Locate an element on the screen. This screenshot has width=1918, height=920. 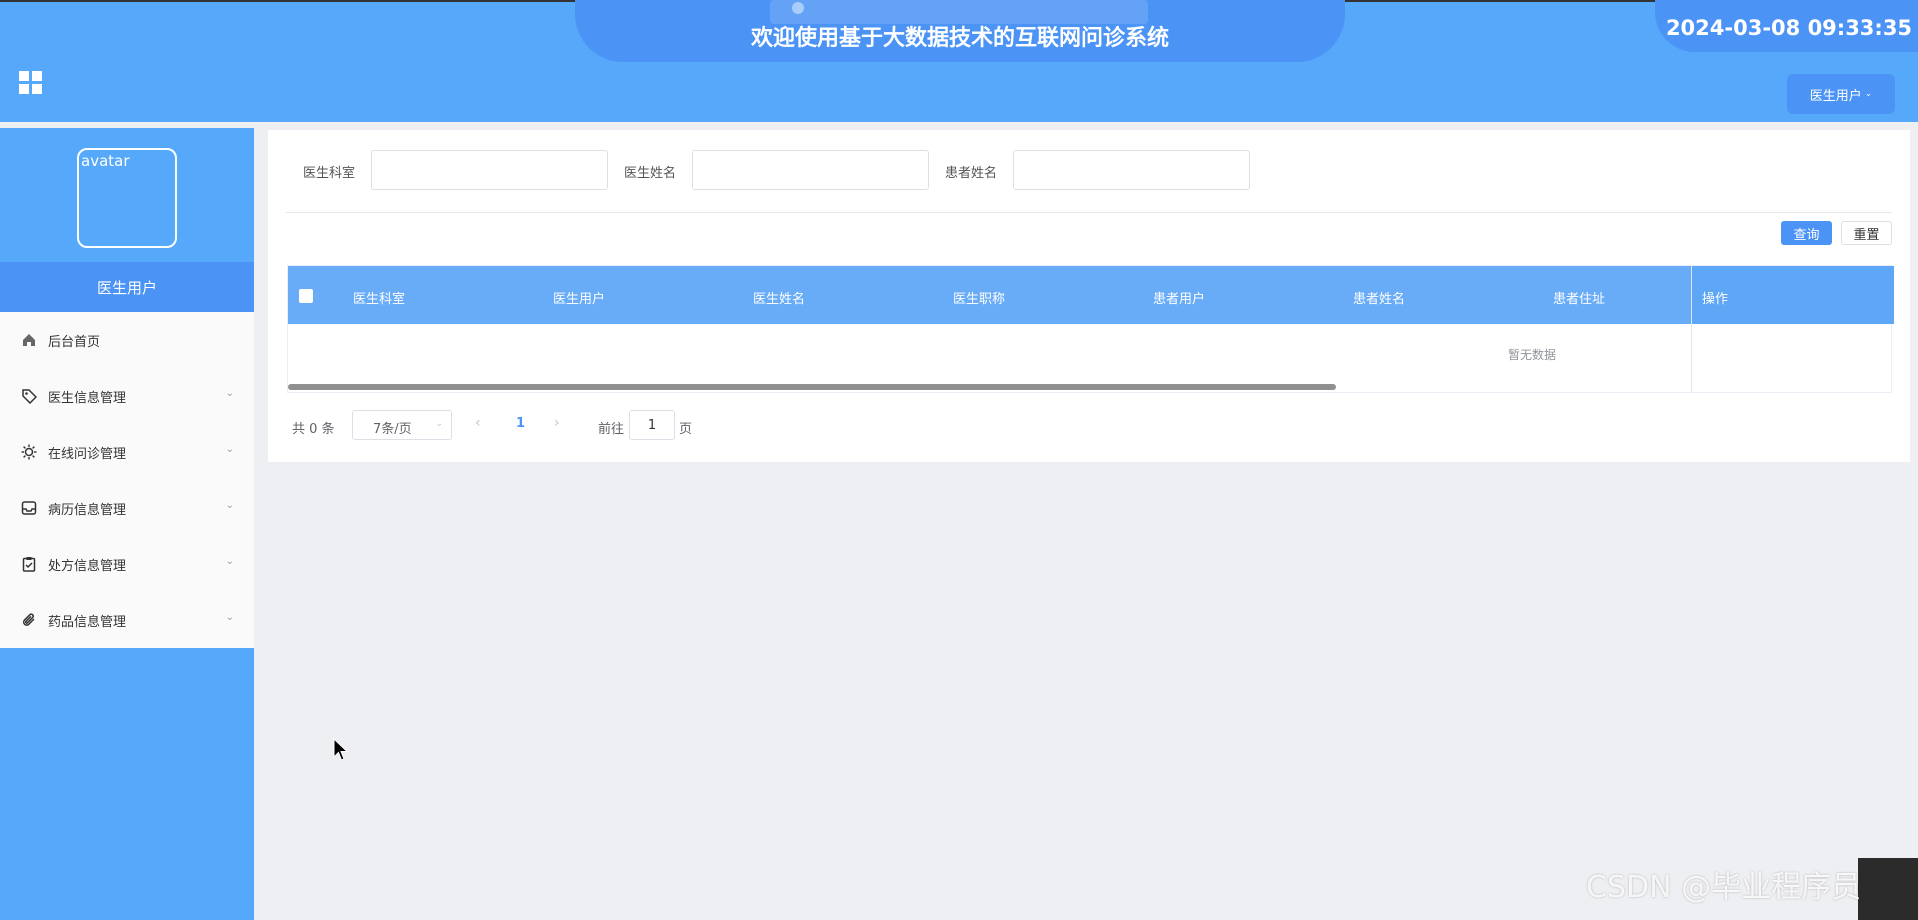
sidebar-item-doctor-info: 医生信息管理 ⌄ is located at coordinates (127, 396).